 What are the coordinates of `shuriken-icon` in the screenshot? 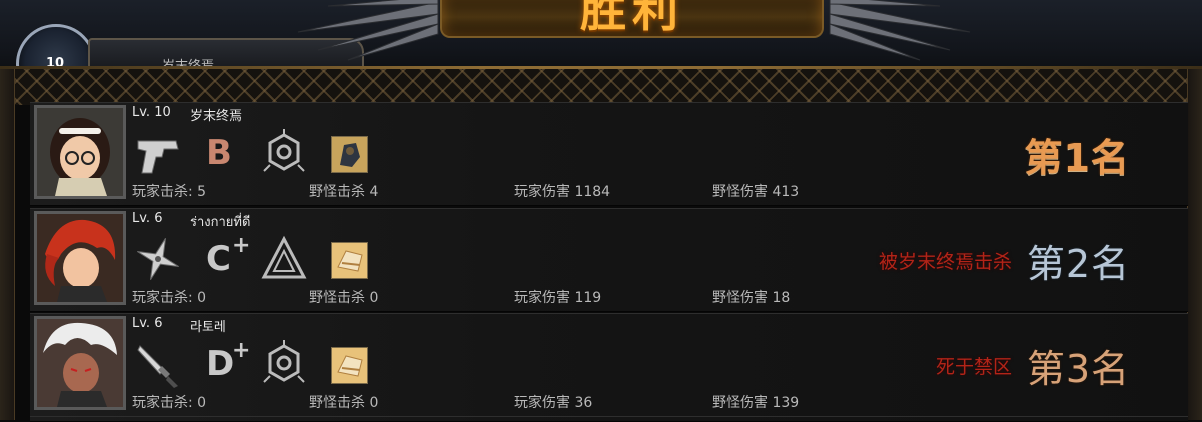 It's located at (158, 259).